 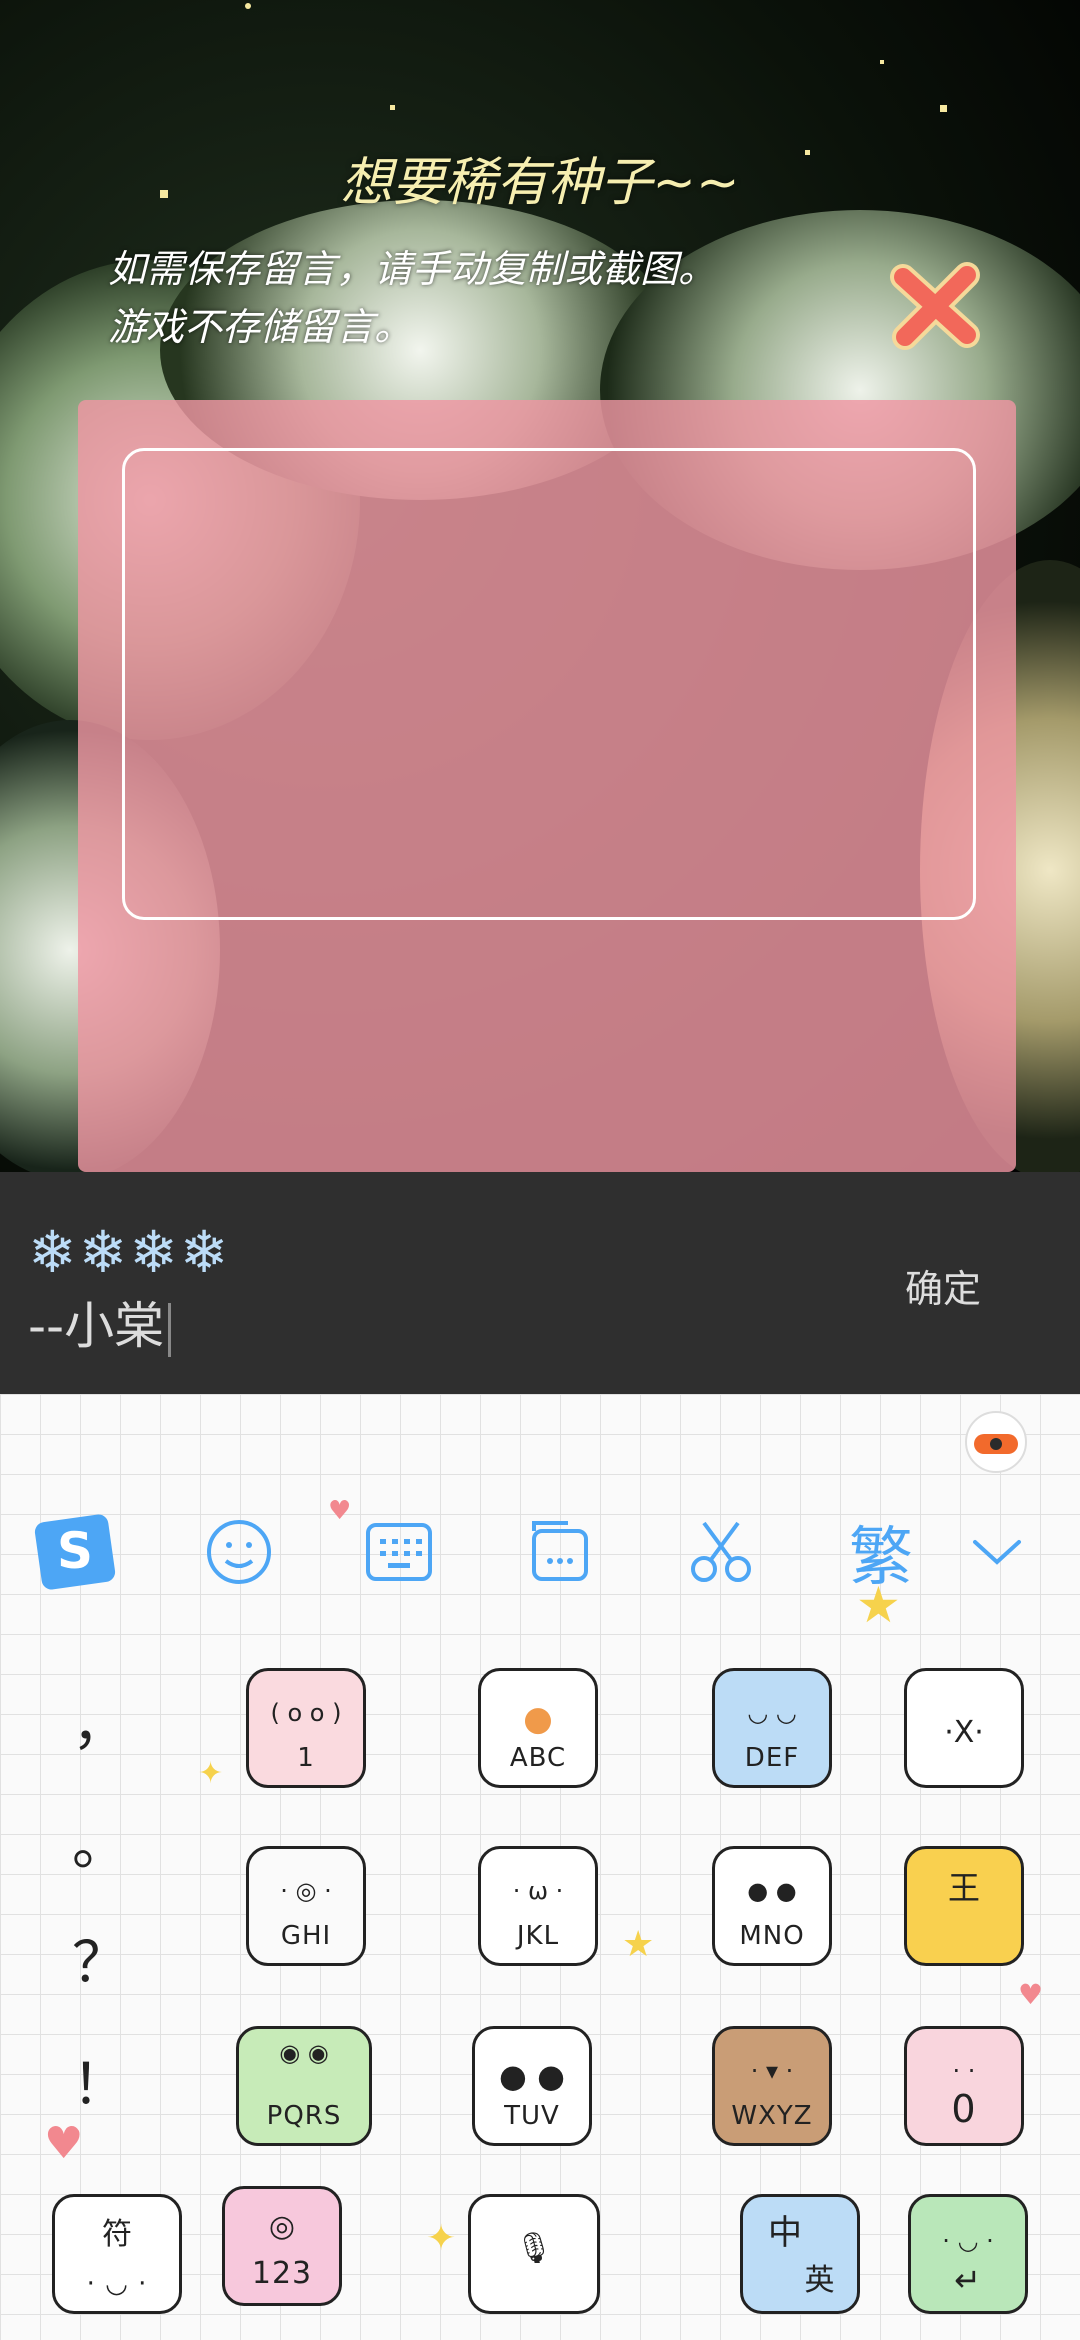 I want to click on clipboard-icon, so click(x=559, y=1552).